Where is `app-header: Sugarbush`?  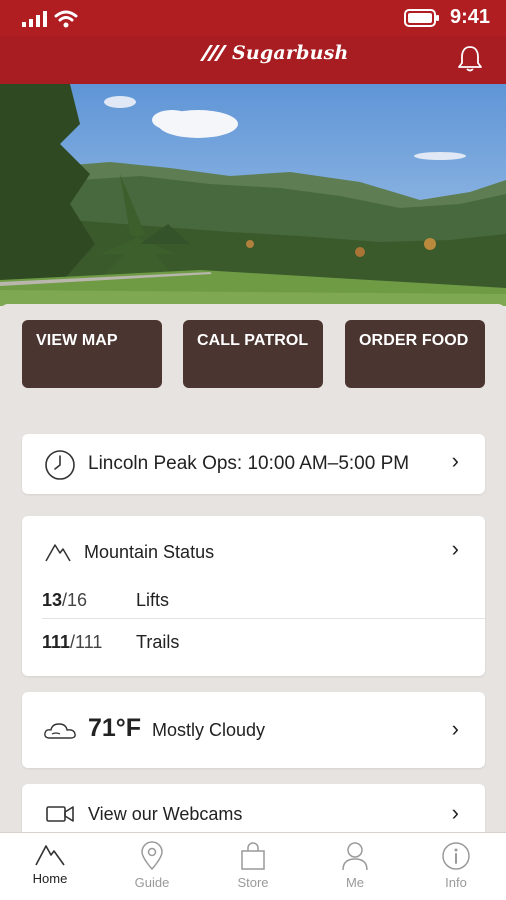 app-header: Sugarbush is located at coordinates (253, 60).